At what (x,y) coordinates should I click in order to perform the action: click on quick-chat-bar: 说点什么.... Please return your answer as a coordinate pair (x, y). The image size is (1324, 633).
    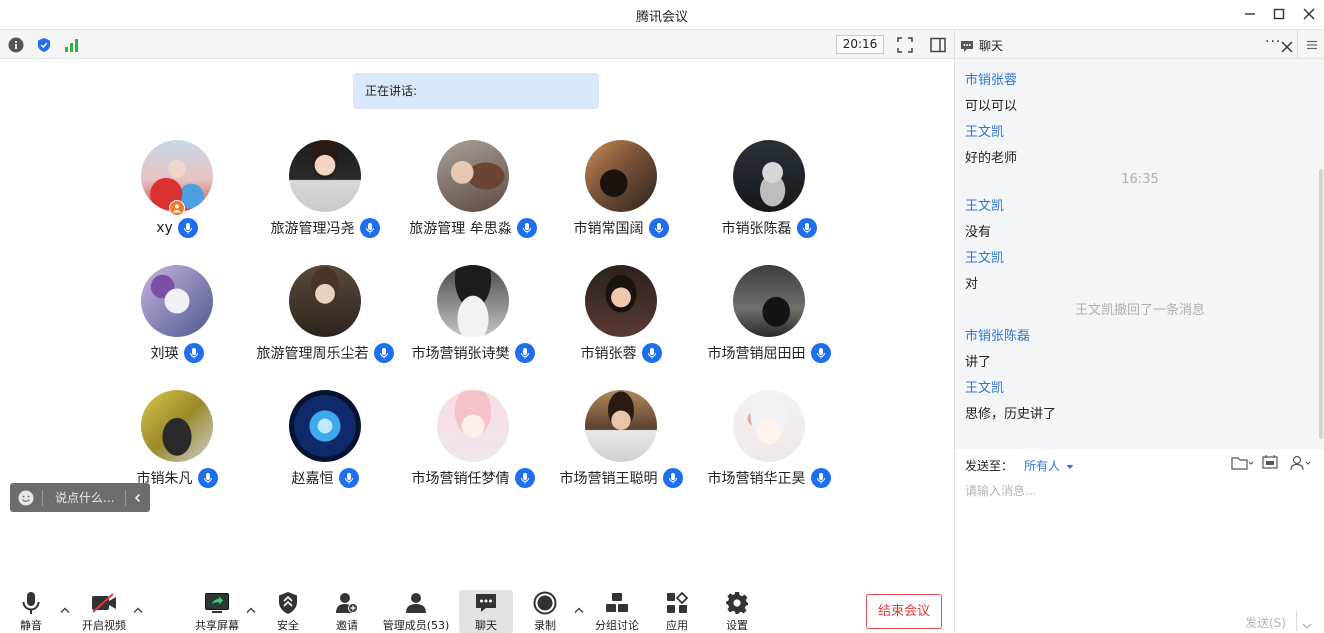
    Looking at the image, I should click on (80, 497).